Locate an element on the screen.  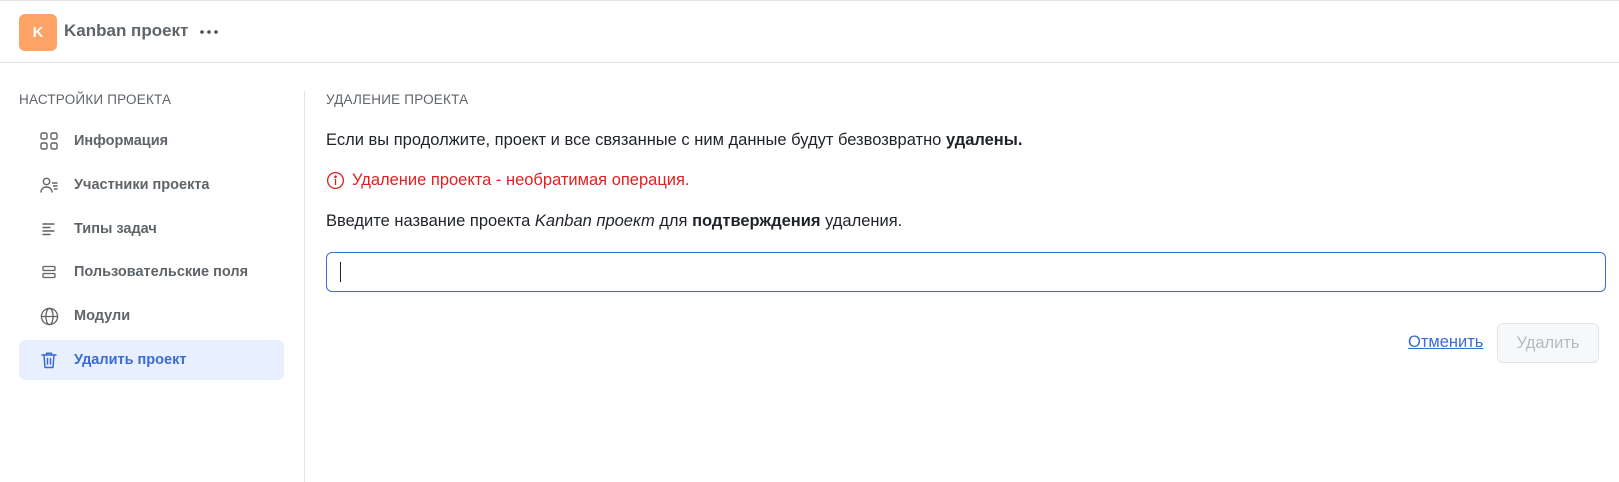
text-caret is located at coordinates (340, 272).